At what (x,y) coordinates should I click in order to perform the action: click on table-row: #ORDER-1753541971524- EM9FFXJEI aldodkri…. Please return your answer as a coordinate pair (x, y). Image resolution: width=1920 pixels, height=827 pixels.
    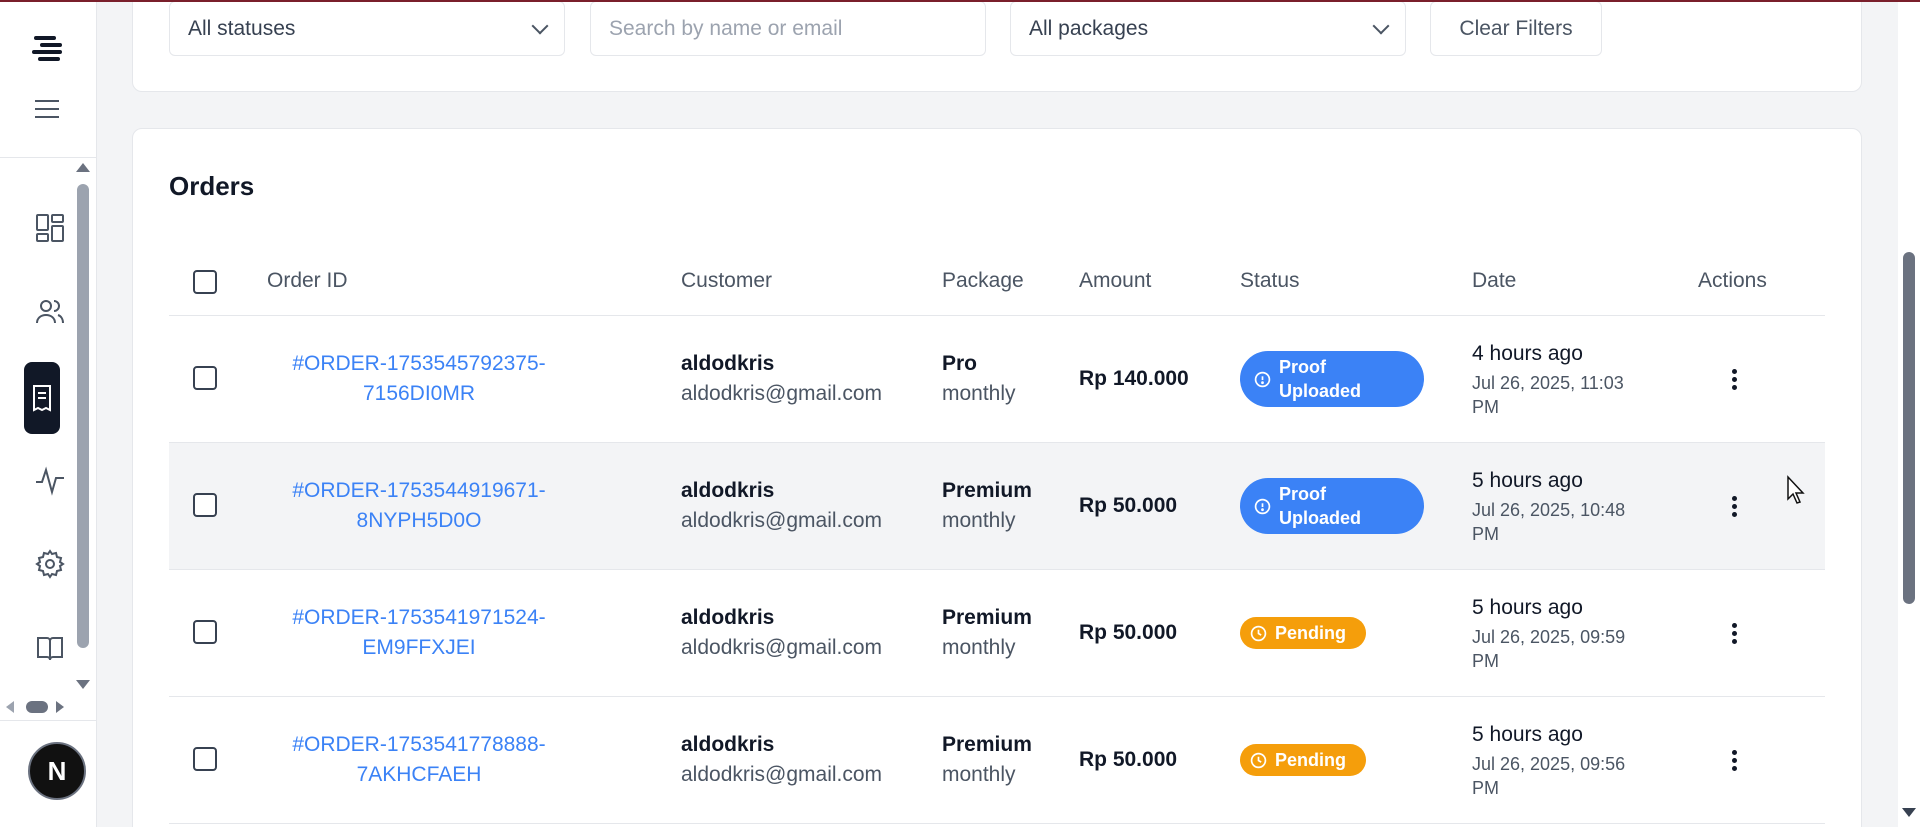
    Looking at the image, I should click on (997, 633).